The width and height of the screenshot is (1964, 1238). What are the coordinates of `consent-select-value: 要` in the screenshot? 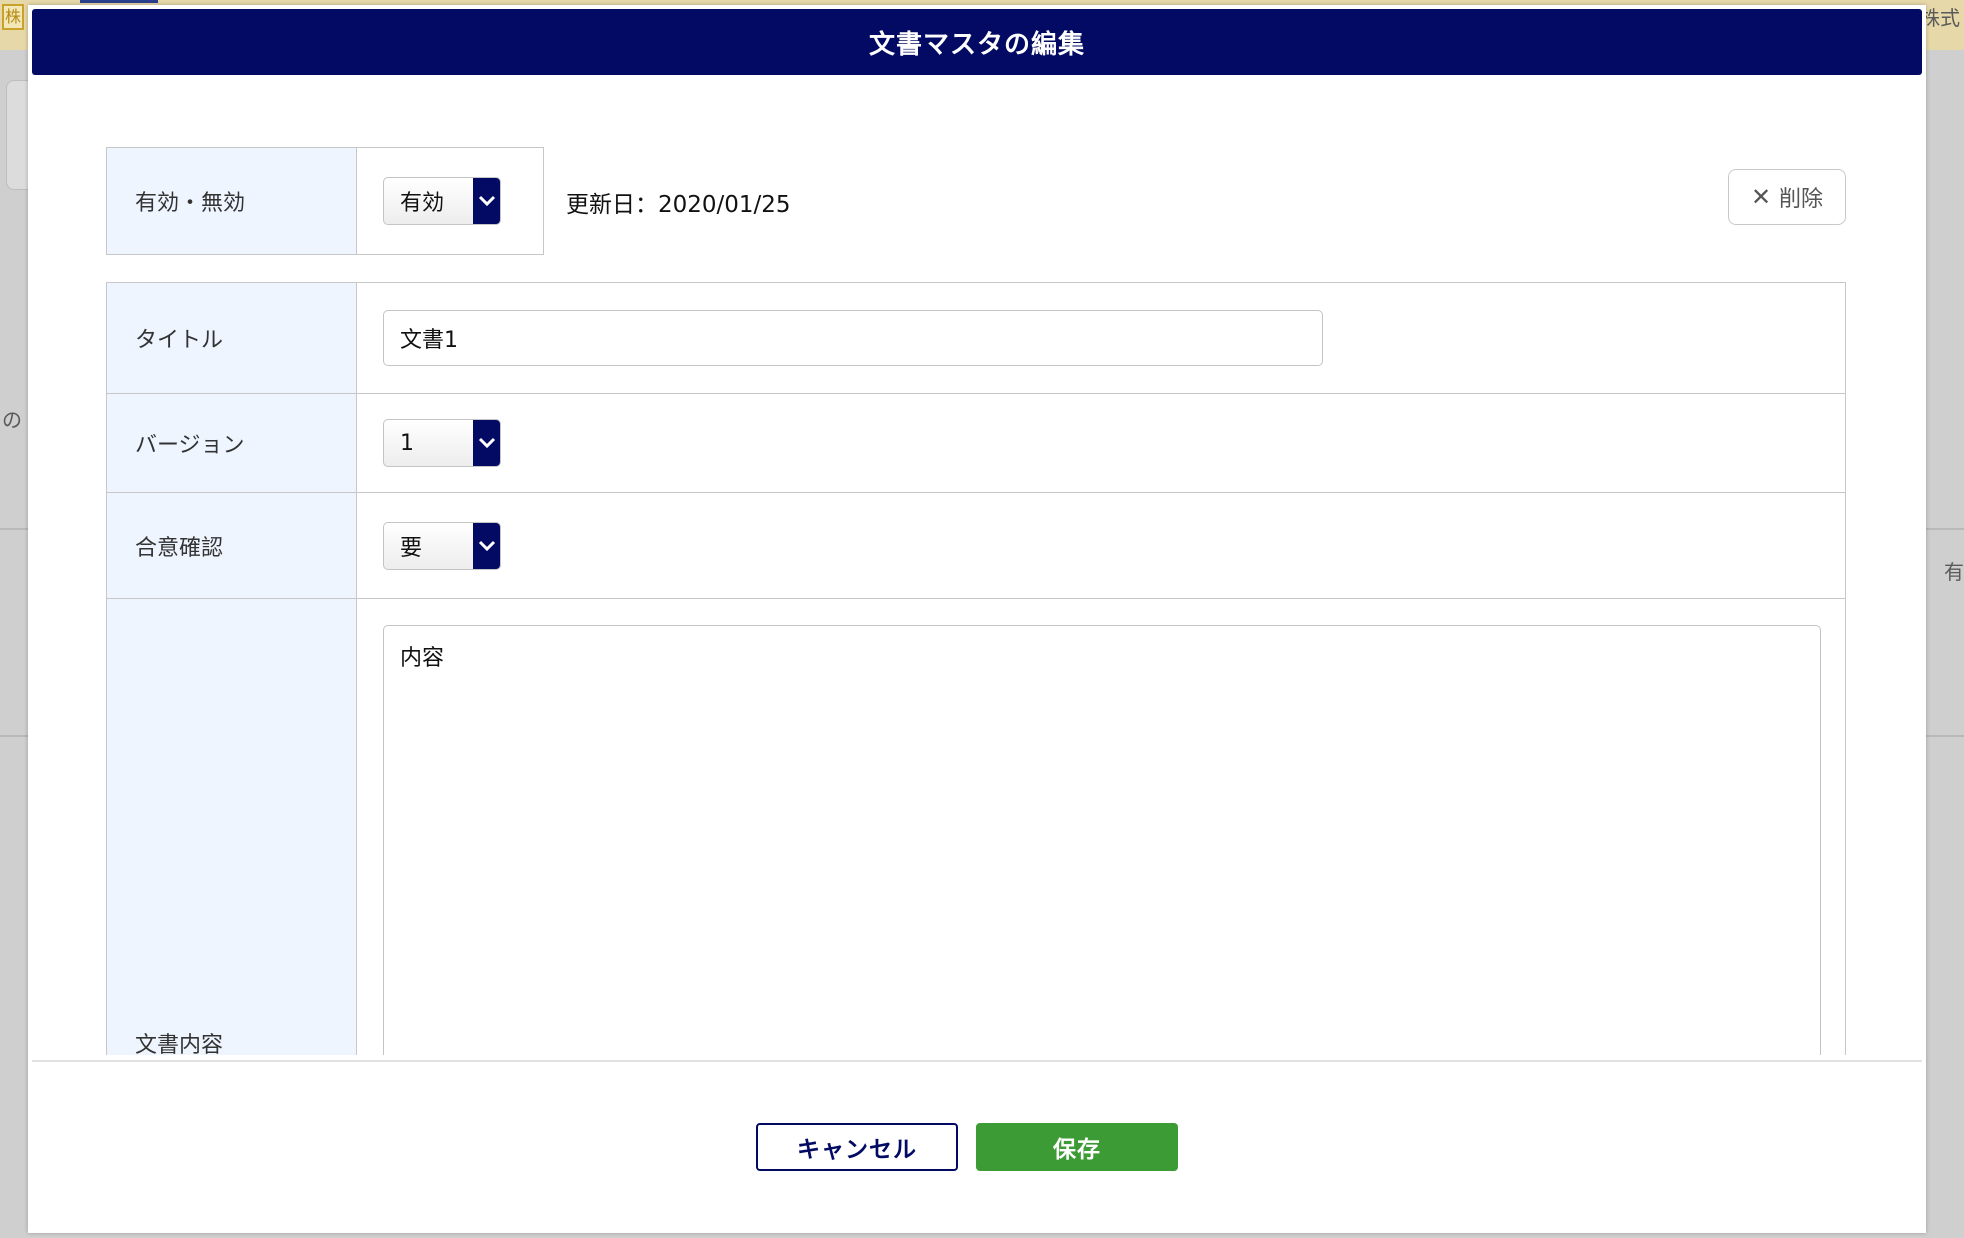 It's located at (411, 548).